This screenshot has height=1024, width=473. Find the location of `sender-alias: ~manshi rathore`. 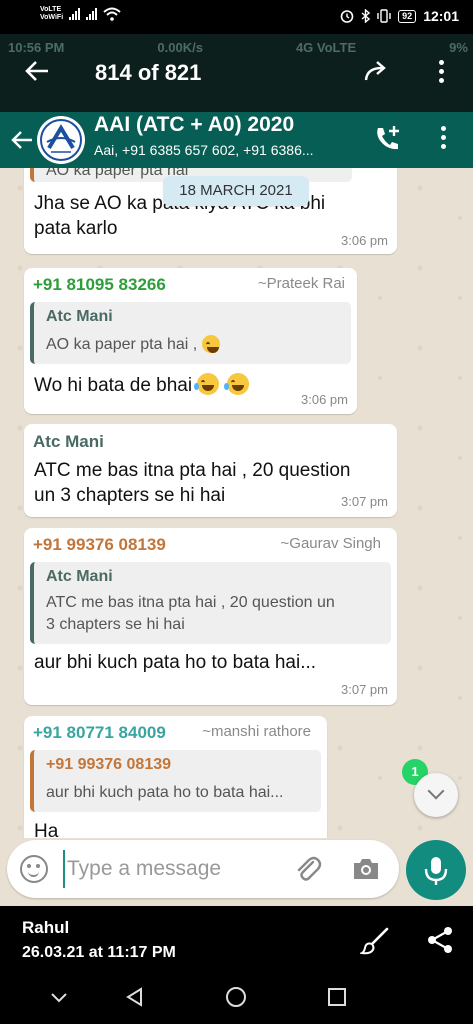

sender-alias: ~manshi rathore is located at coordinates (256, 731).